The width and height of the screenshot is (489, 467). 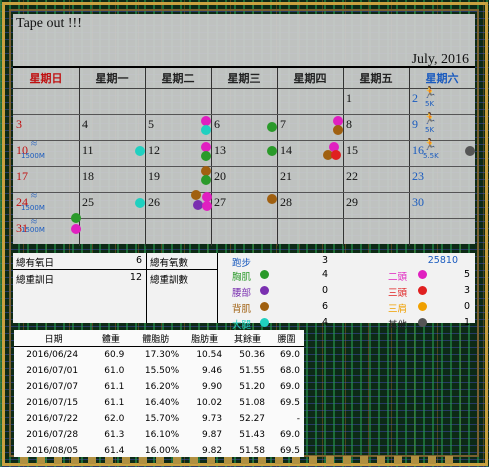 What do you see at coordinates (442, 78) in the screenshot?
I see `weekday-sat: 星期六` at bounding box center [442, 78].